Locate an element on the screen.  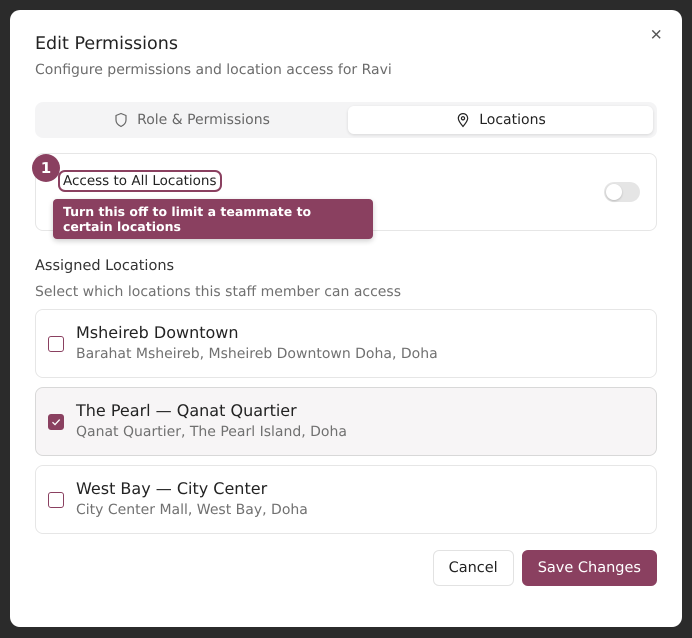
map-pin-icon is located at coordinates (463, 120).